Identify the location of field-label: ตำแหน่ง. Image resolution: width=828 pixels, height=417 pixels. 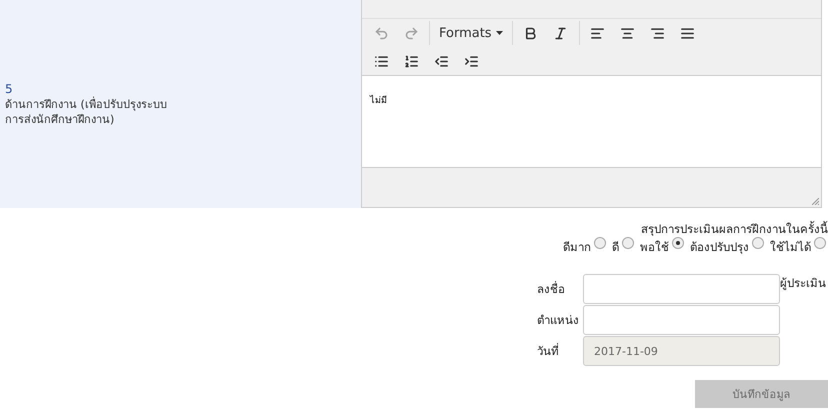
(558, 320).